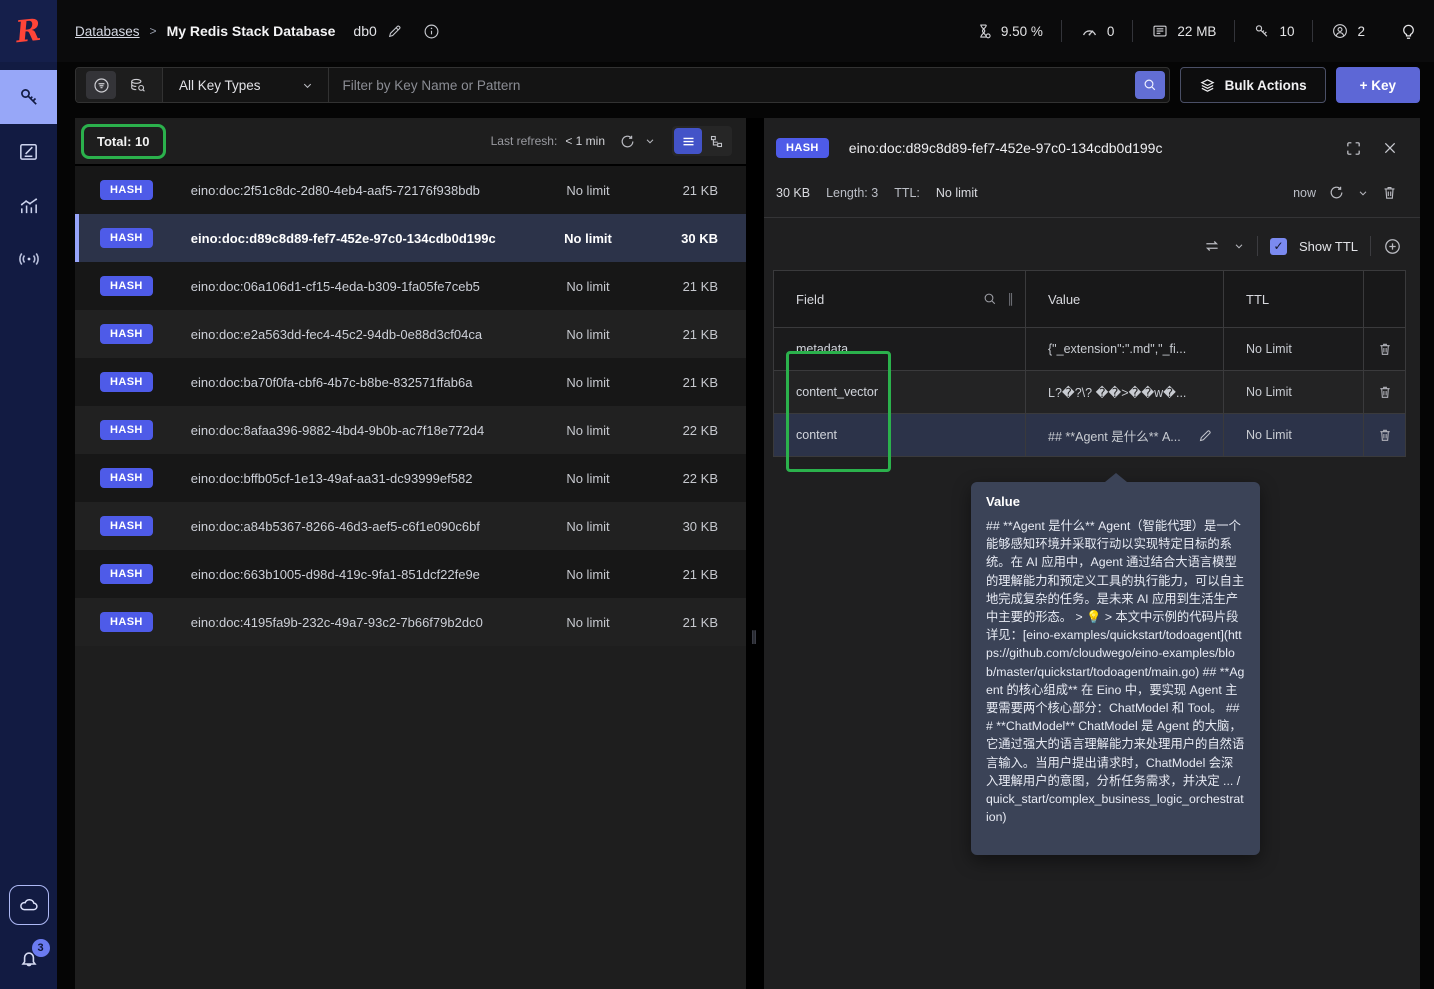  I want to click on delete-key-icon, so click(1389, 192).